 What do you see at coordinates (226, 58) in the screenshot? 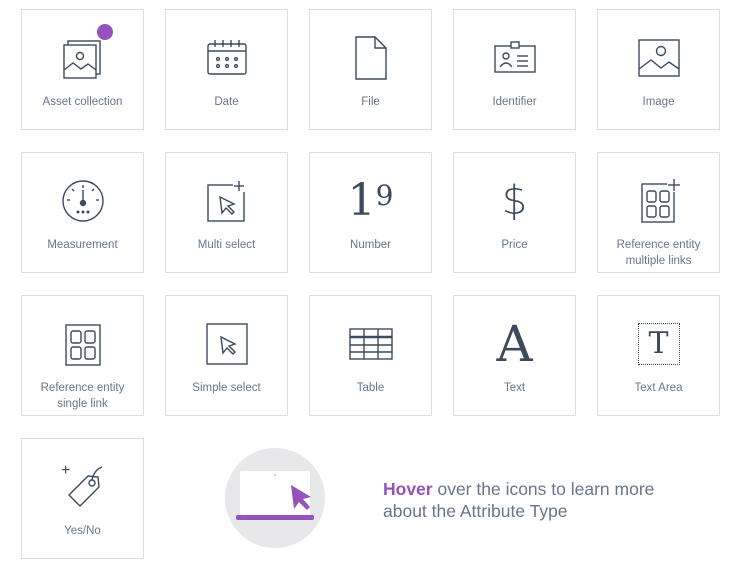
I see `calendar-icon` at bounding box center [226, 58].